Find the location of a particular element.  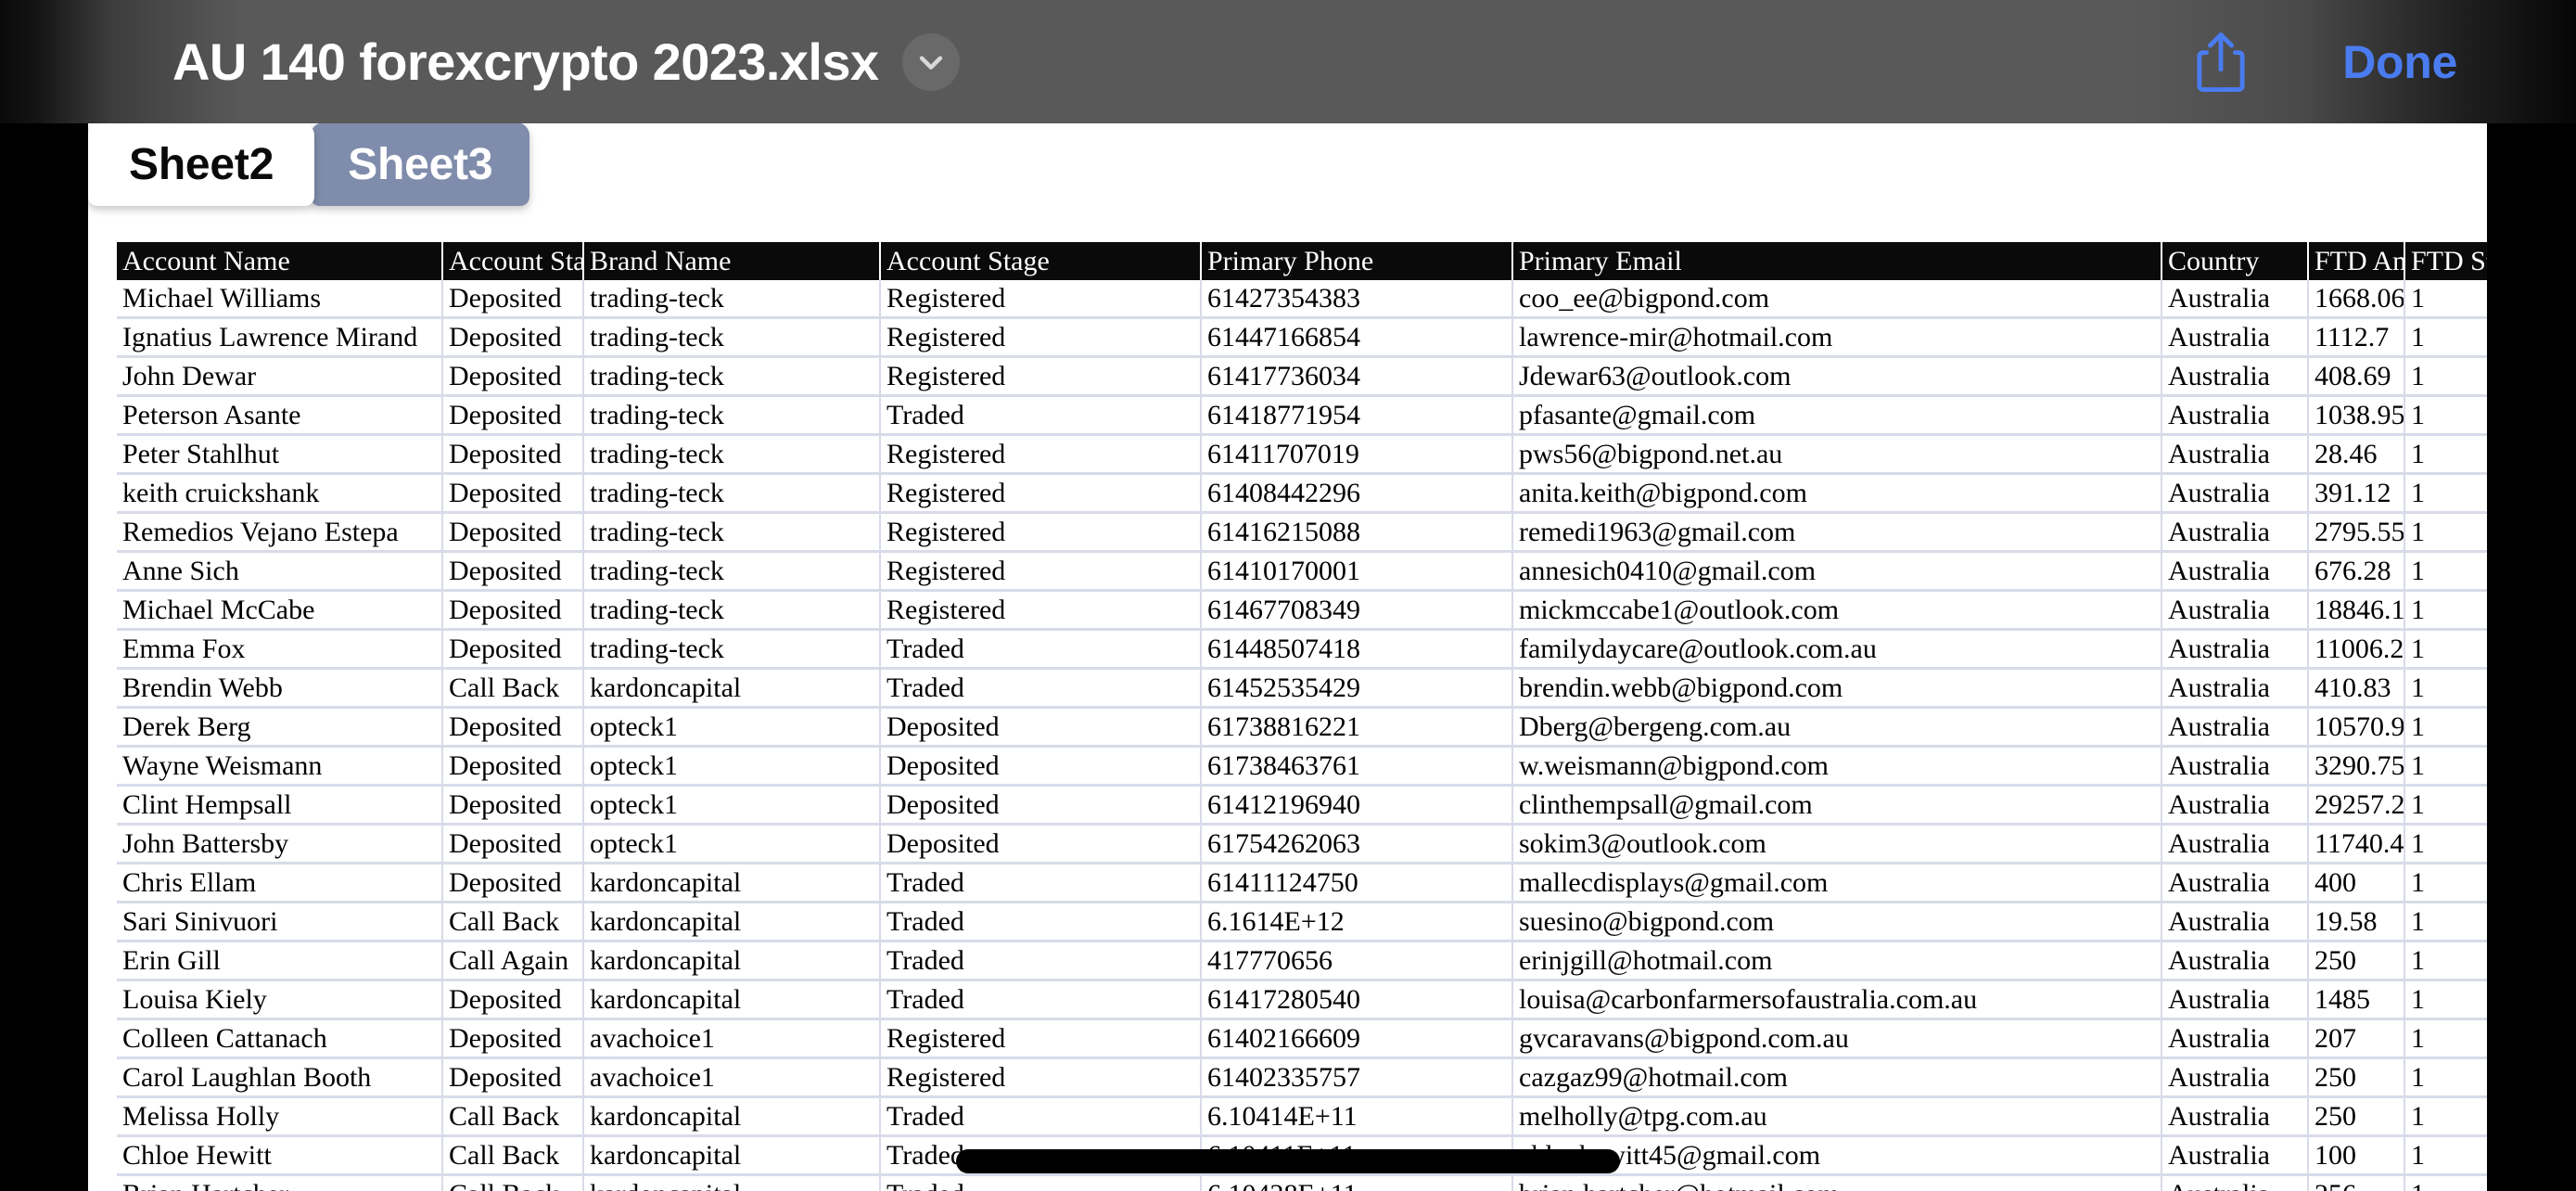

document-title-group: AU 140 forexcrypto 2023.xlsx is located at coordinates (566, 61).